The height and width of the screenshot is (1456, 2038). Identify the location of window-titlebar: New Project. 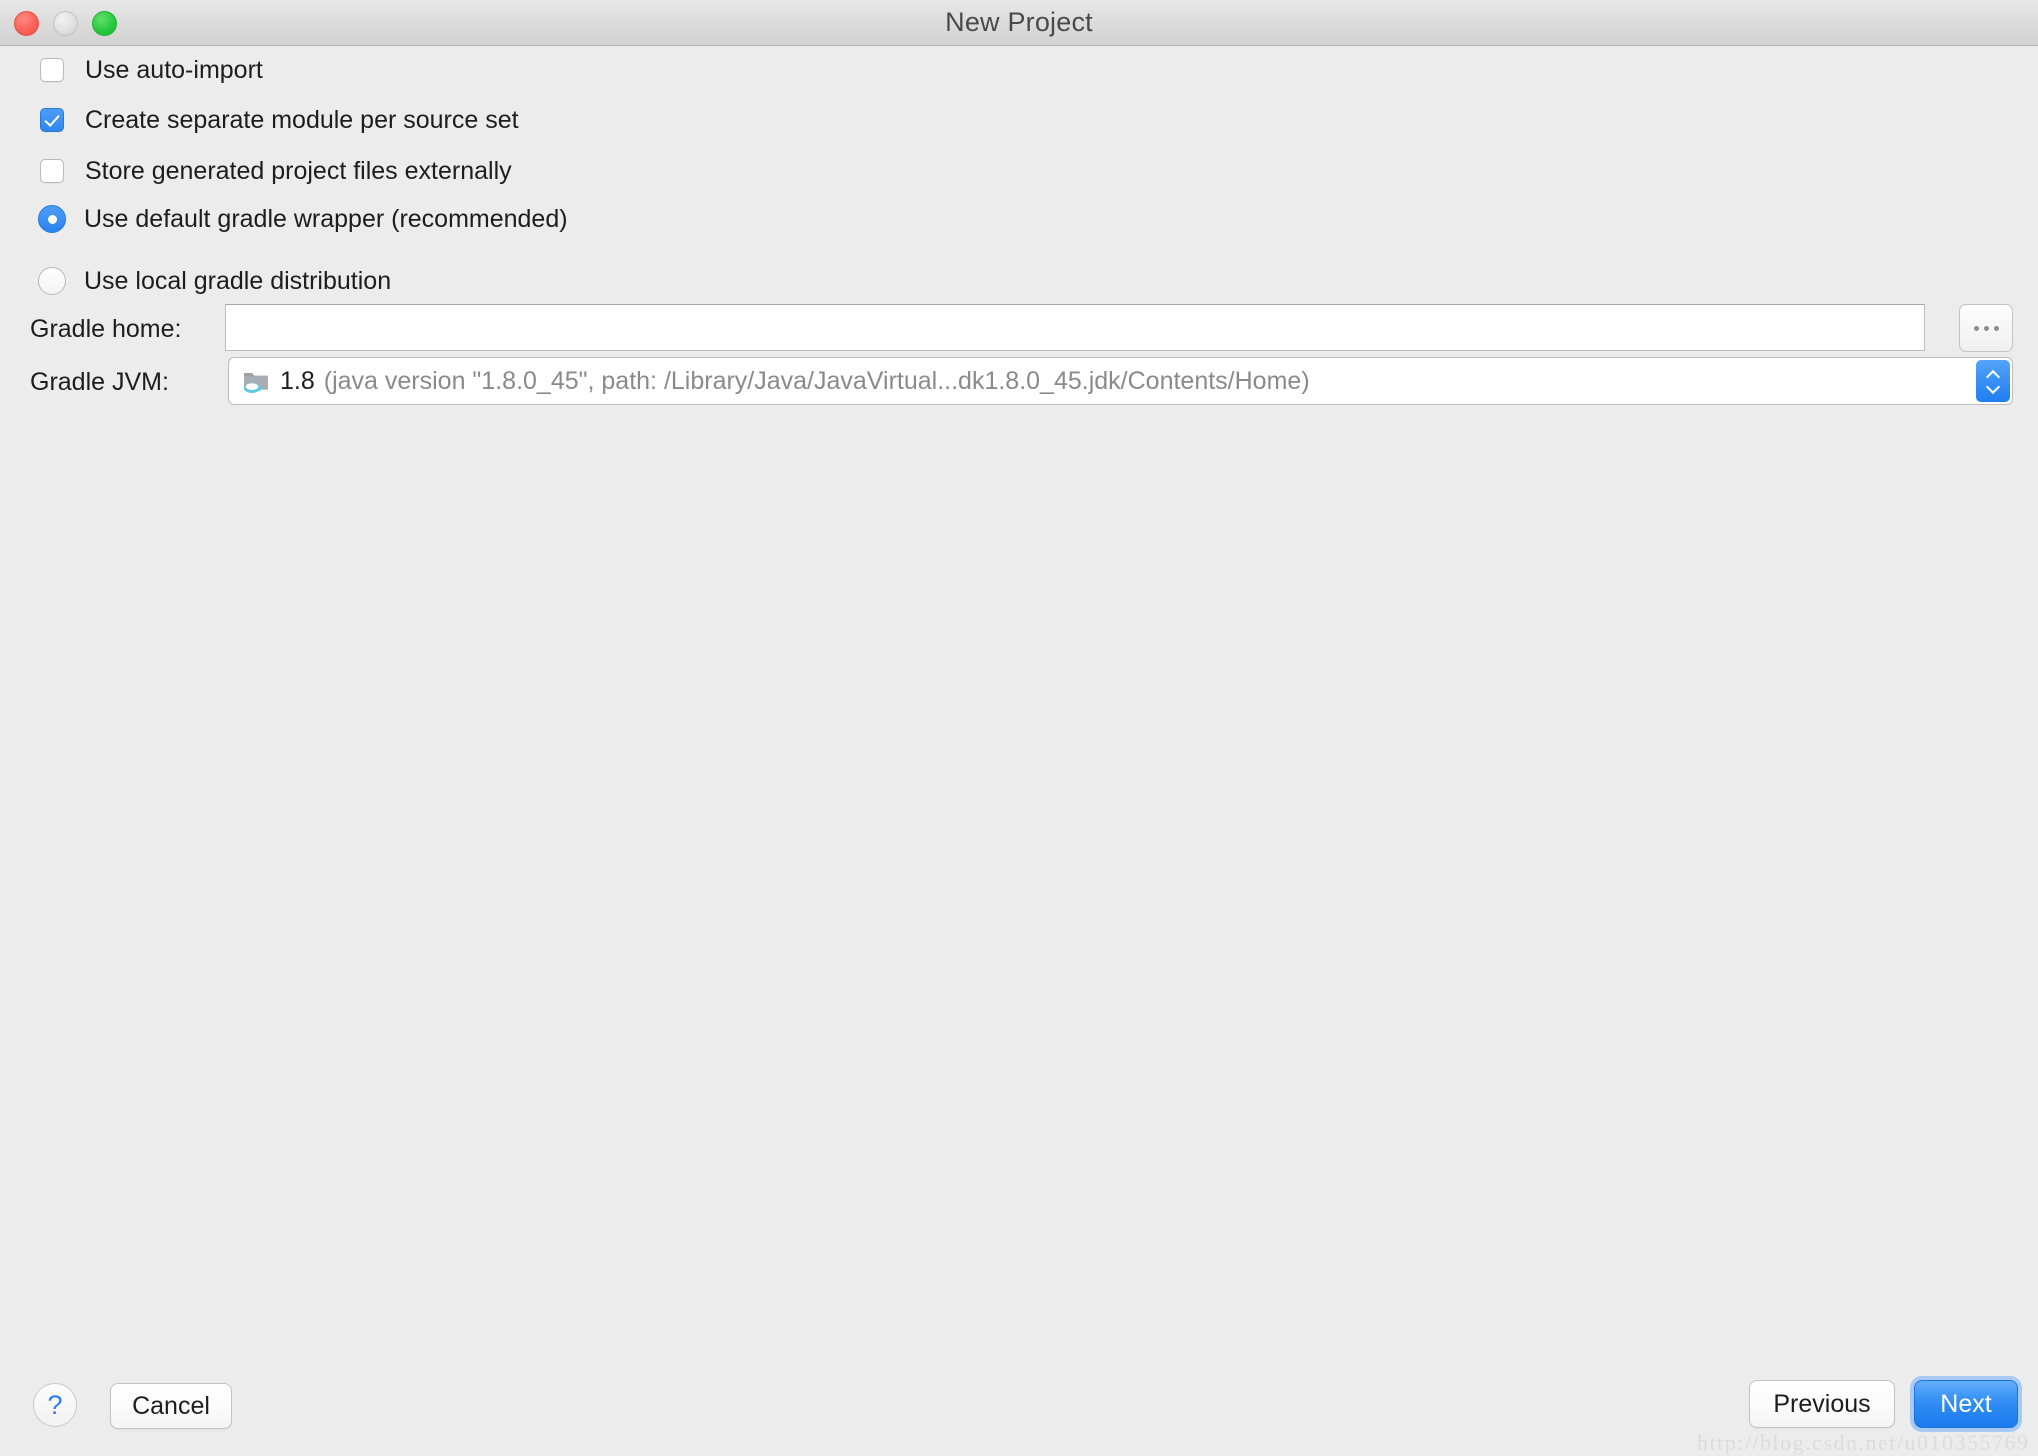
(1019, 23).